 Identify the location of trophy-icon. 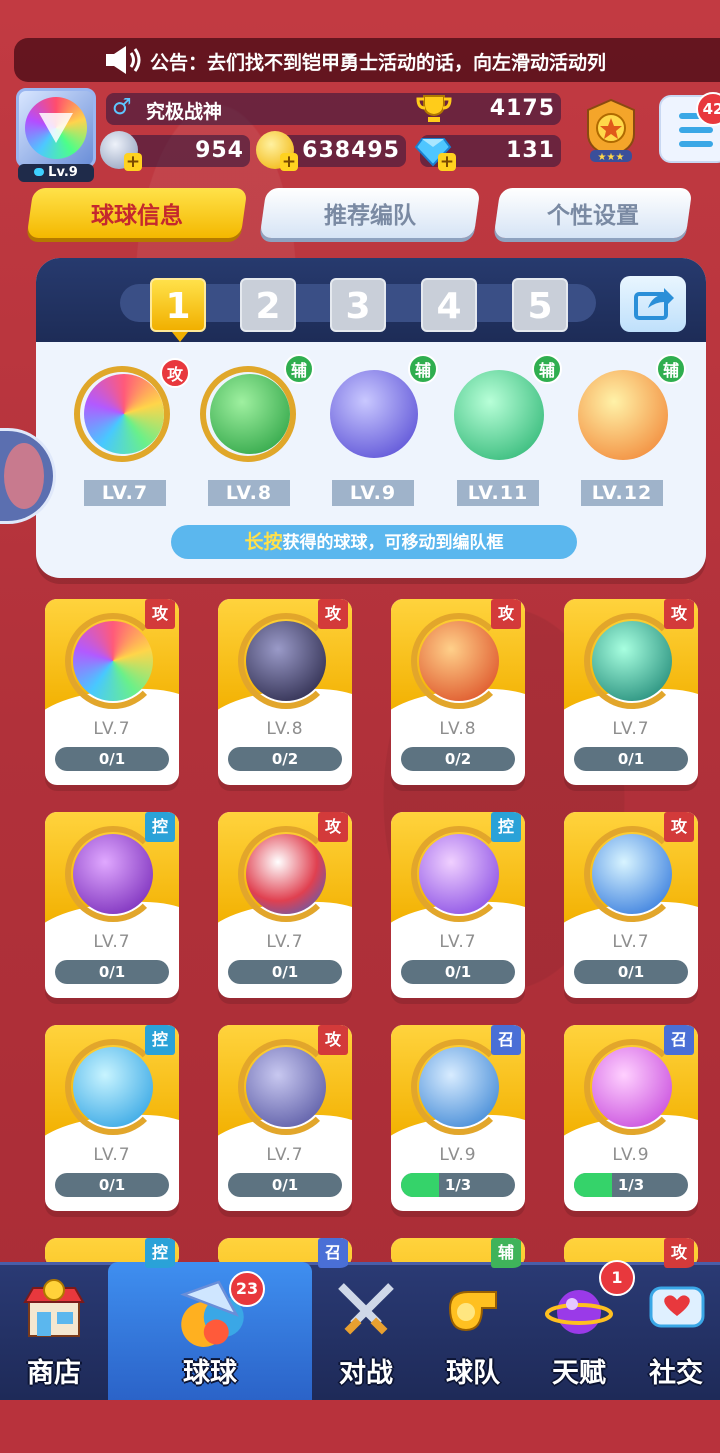
(434, 108).